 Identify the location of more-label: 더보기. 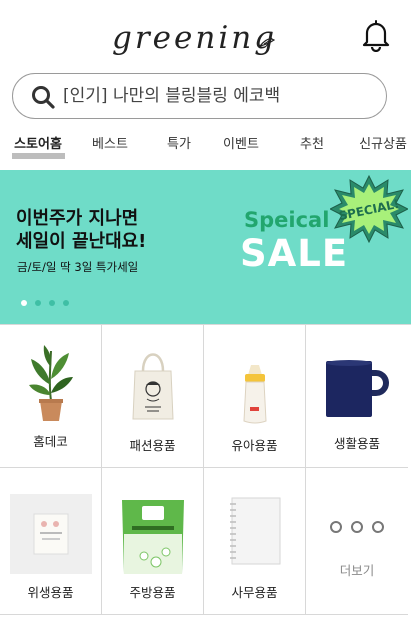
(357, 570).